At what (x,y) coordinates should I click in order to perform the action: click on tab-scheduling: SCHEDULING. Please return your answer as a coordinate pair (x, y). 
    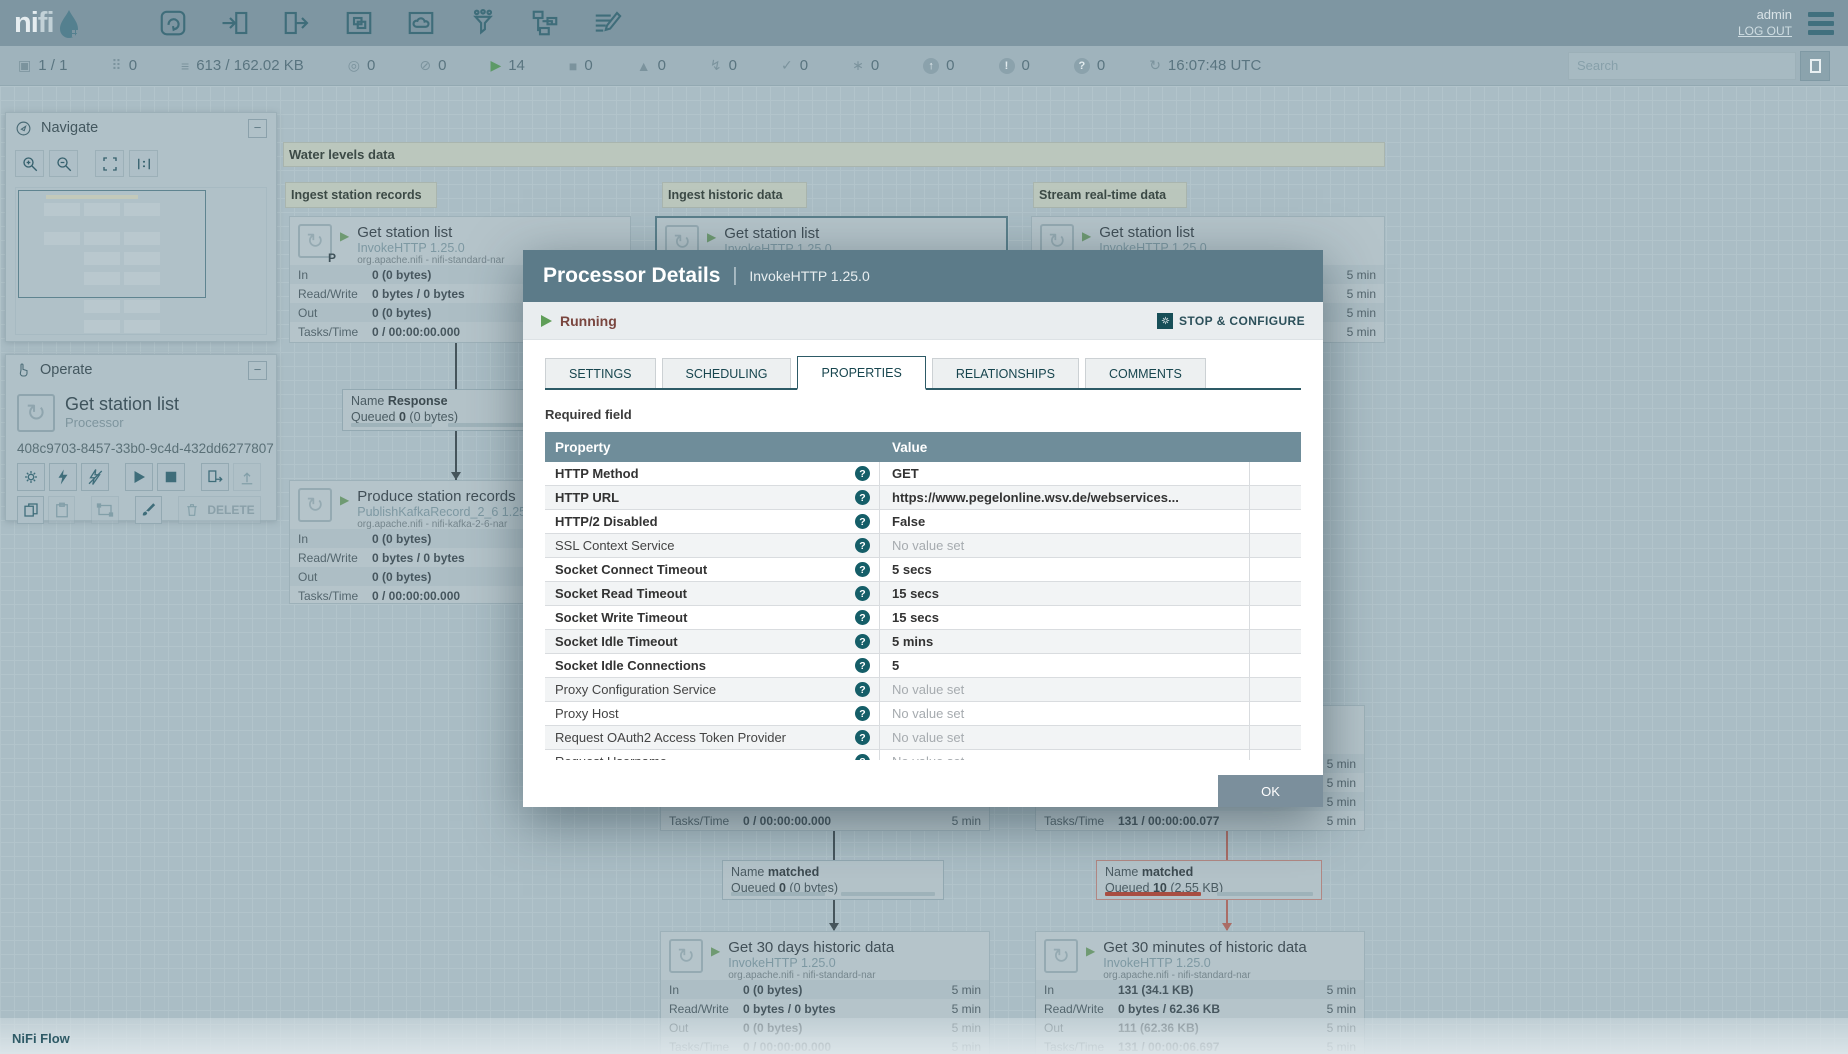
    Looking at the image, I should click on (726, 373).